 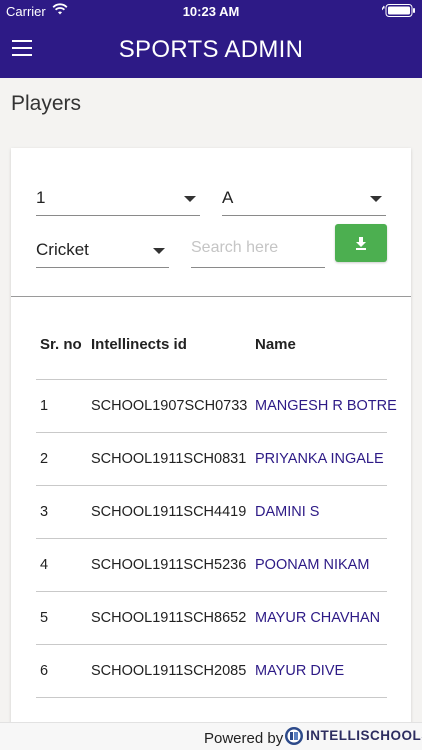 I want to click on download-icon, so click(x=361, y=243).